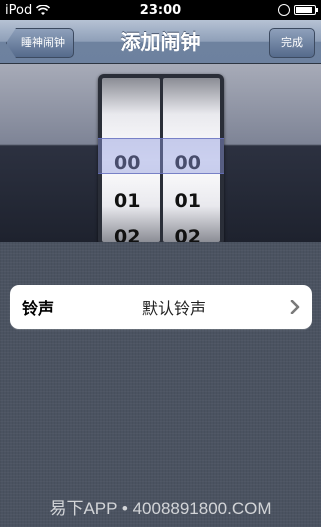  Describe the element at coordinates (40, 43) in the screenshot. I see `back-button: 睡神闹钟` at that location.